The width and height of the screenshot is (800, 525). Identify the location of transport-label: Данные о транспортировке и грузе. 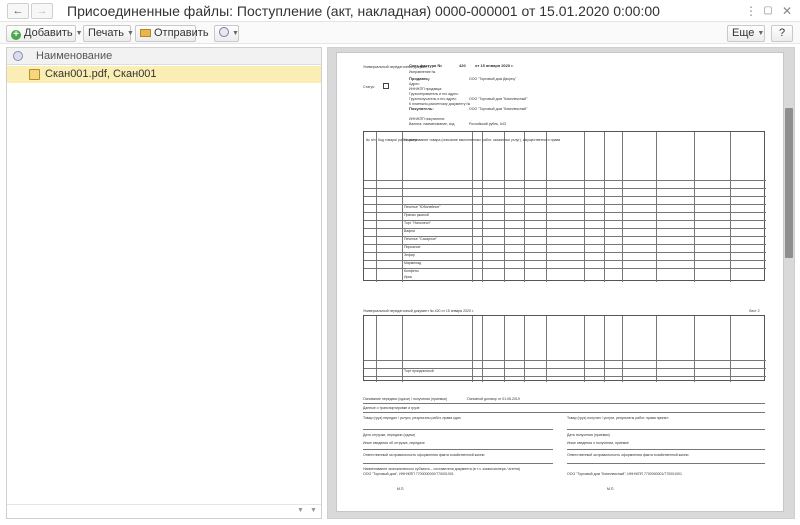
(391, 408).